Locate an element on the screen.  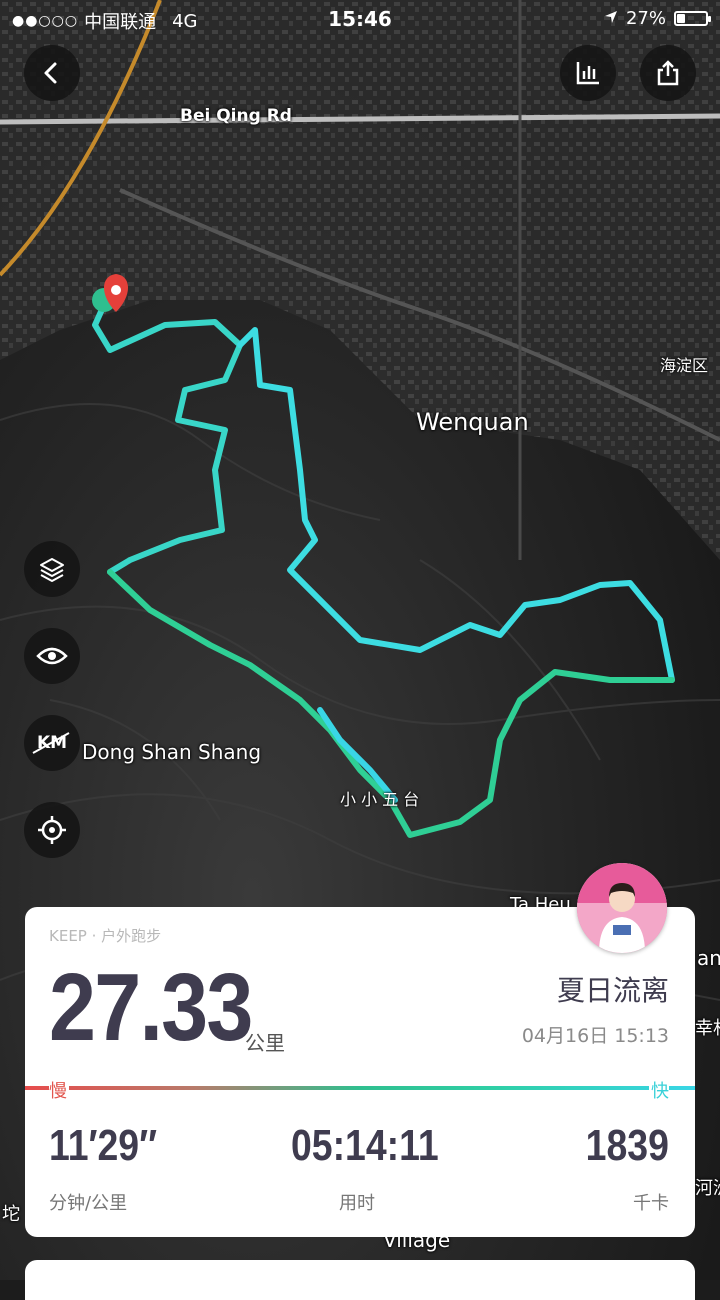
calories-label: 千卡 is located at coordinates (651, 1203).